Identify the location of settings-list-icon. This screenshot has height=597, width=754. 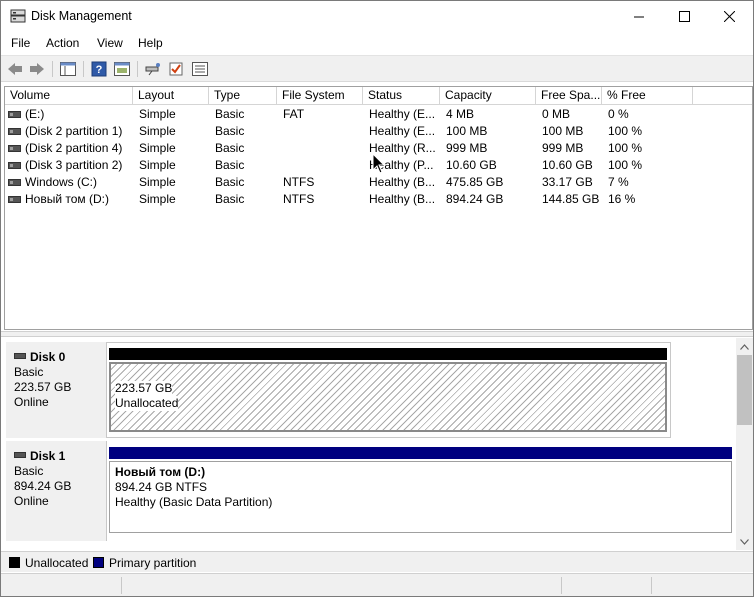
(200, 69).